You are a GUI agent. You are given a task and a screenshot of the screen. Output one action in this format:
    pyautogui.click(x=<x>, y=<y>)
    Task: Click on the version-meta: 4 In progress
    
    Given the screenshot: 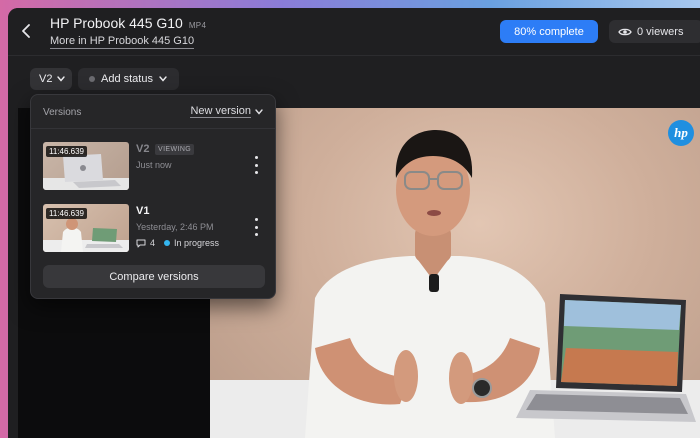 What is the action you would take?
    pyautogui.click(x=177, y=243)
    